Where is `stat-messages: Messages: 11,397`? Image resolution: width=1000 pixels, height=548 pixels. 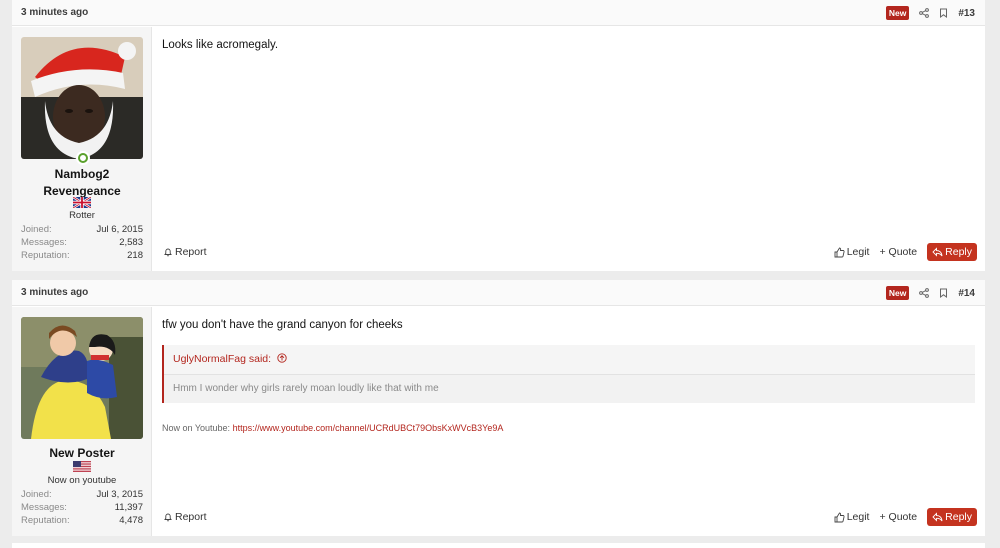
stat-messages: Messages: 11,397 is located at coordinates (82, 507).